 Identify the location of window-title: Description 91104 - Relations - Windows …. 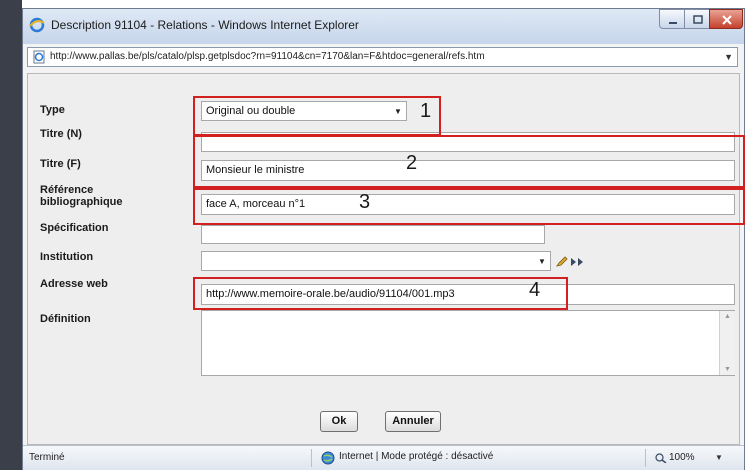
(205, 25).